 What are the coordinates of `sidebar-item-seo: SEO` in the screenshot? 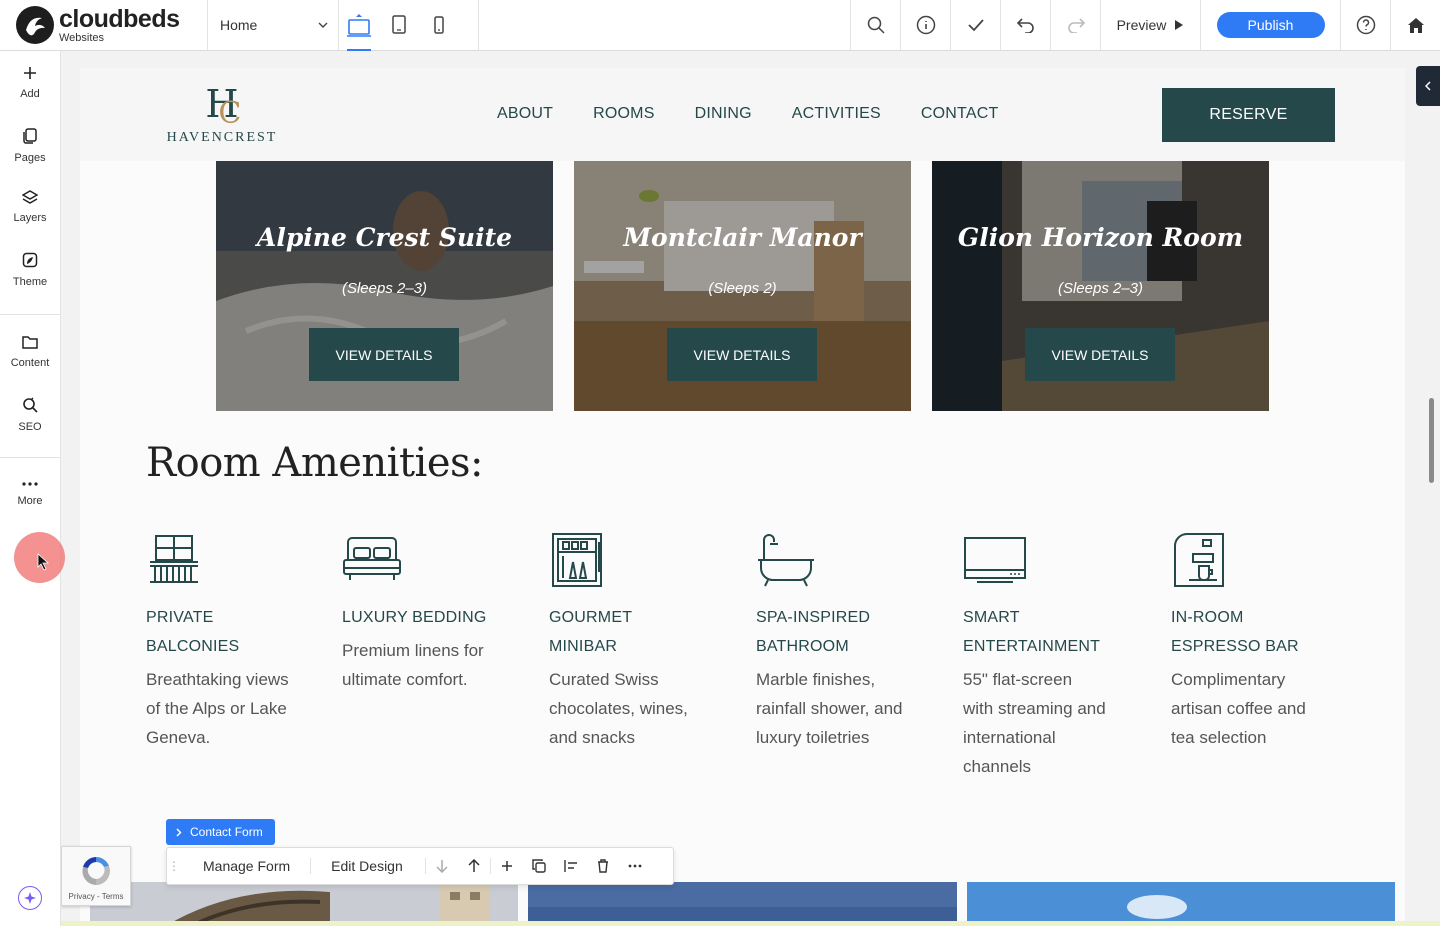 It's located at (30, 415).